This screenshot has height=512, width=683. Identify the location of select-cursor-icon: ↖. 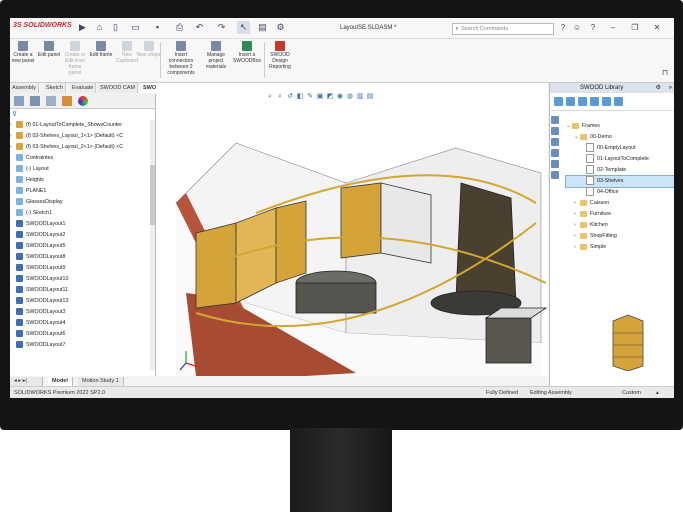
(243, 27).